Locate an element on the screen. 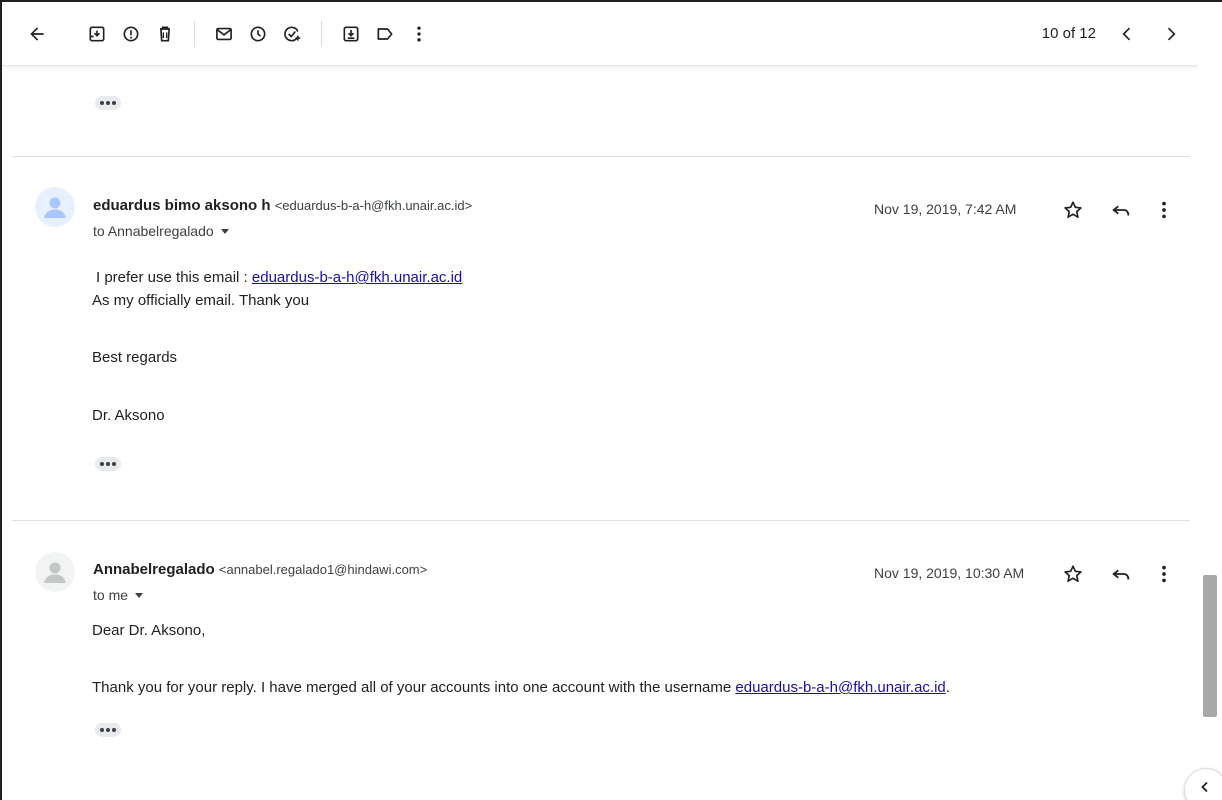 This screenshot has height=800, width=1222. mark-unread-icon is located at coordinates (224, 33).